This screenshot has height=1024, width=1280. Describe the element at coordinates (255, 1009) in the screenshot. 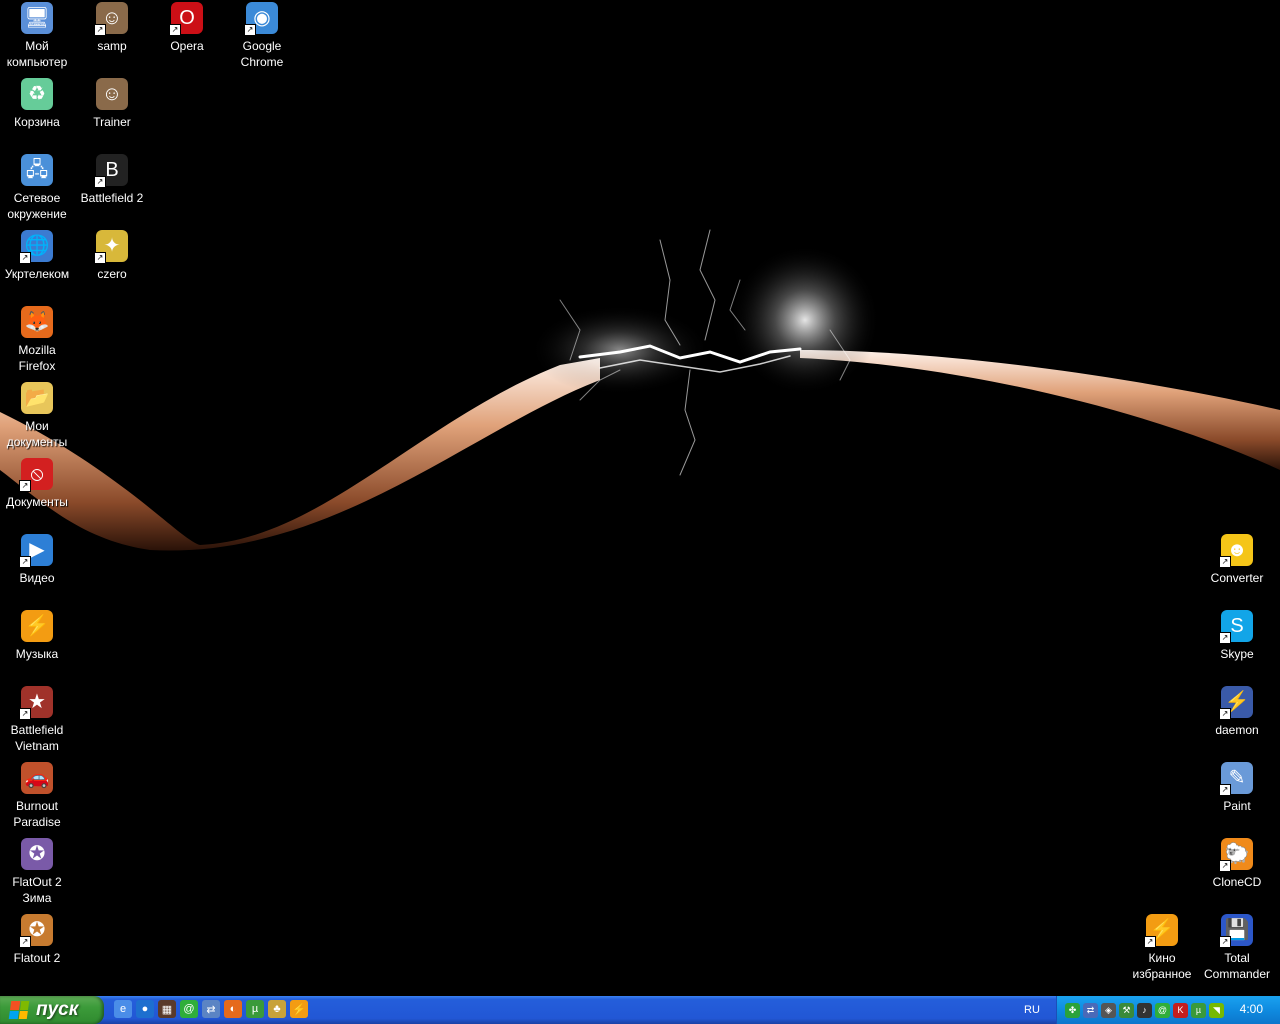

I see `utorrent-icon: µ` at that location.